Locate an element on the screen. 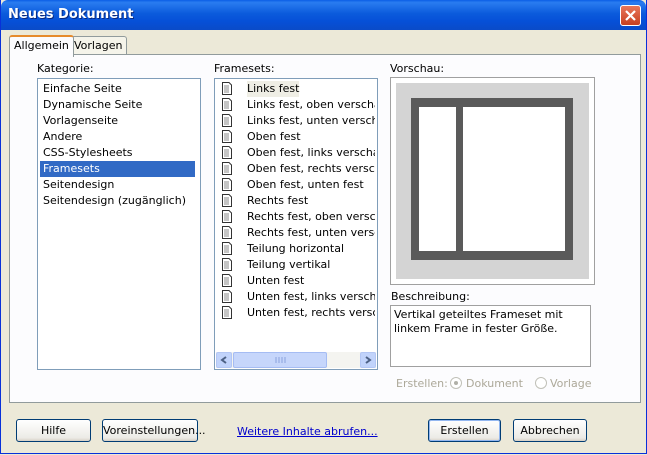 The image size is (647, 455). help-button: Hilfe is located at coordinates (53, 430).